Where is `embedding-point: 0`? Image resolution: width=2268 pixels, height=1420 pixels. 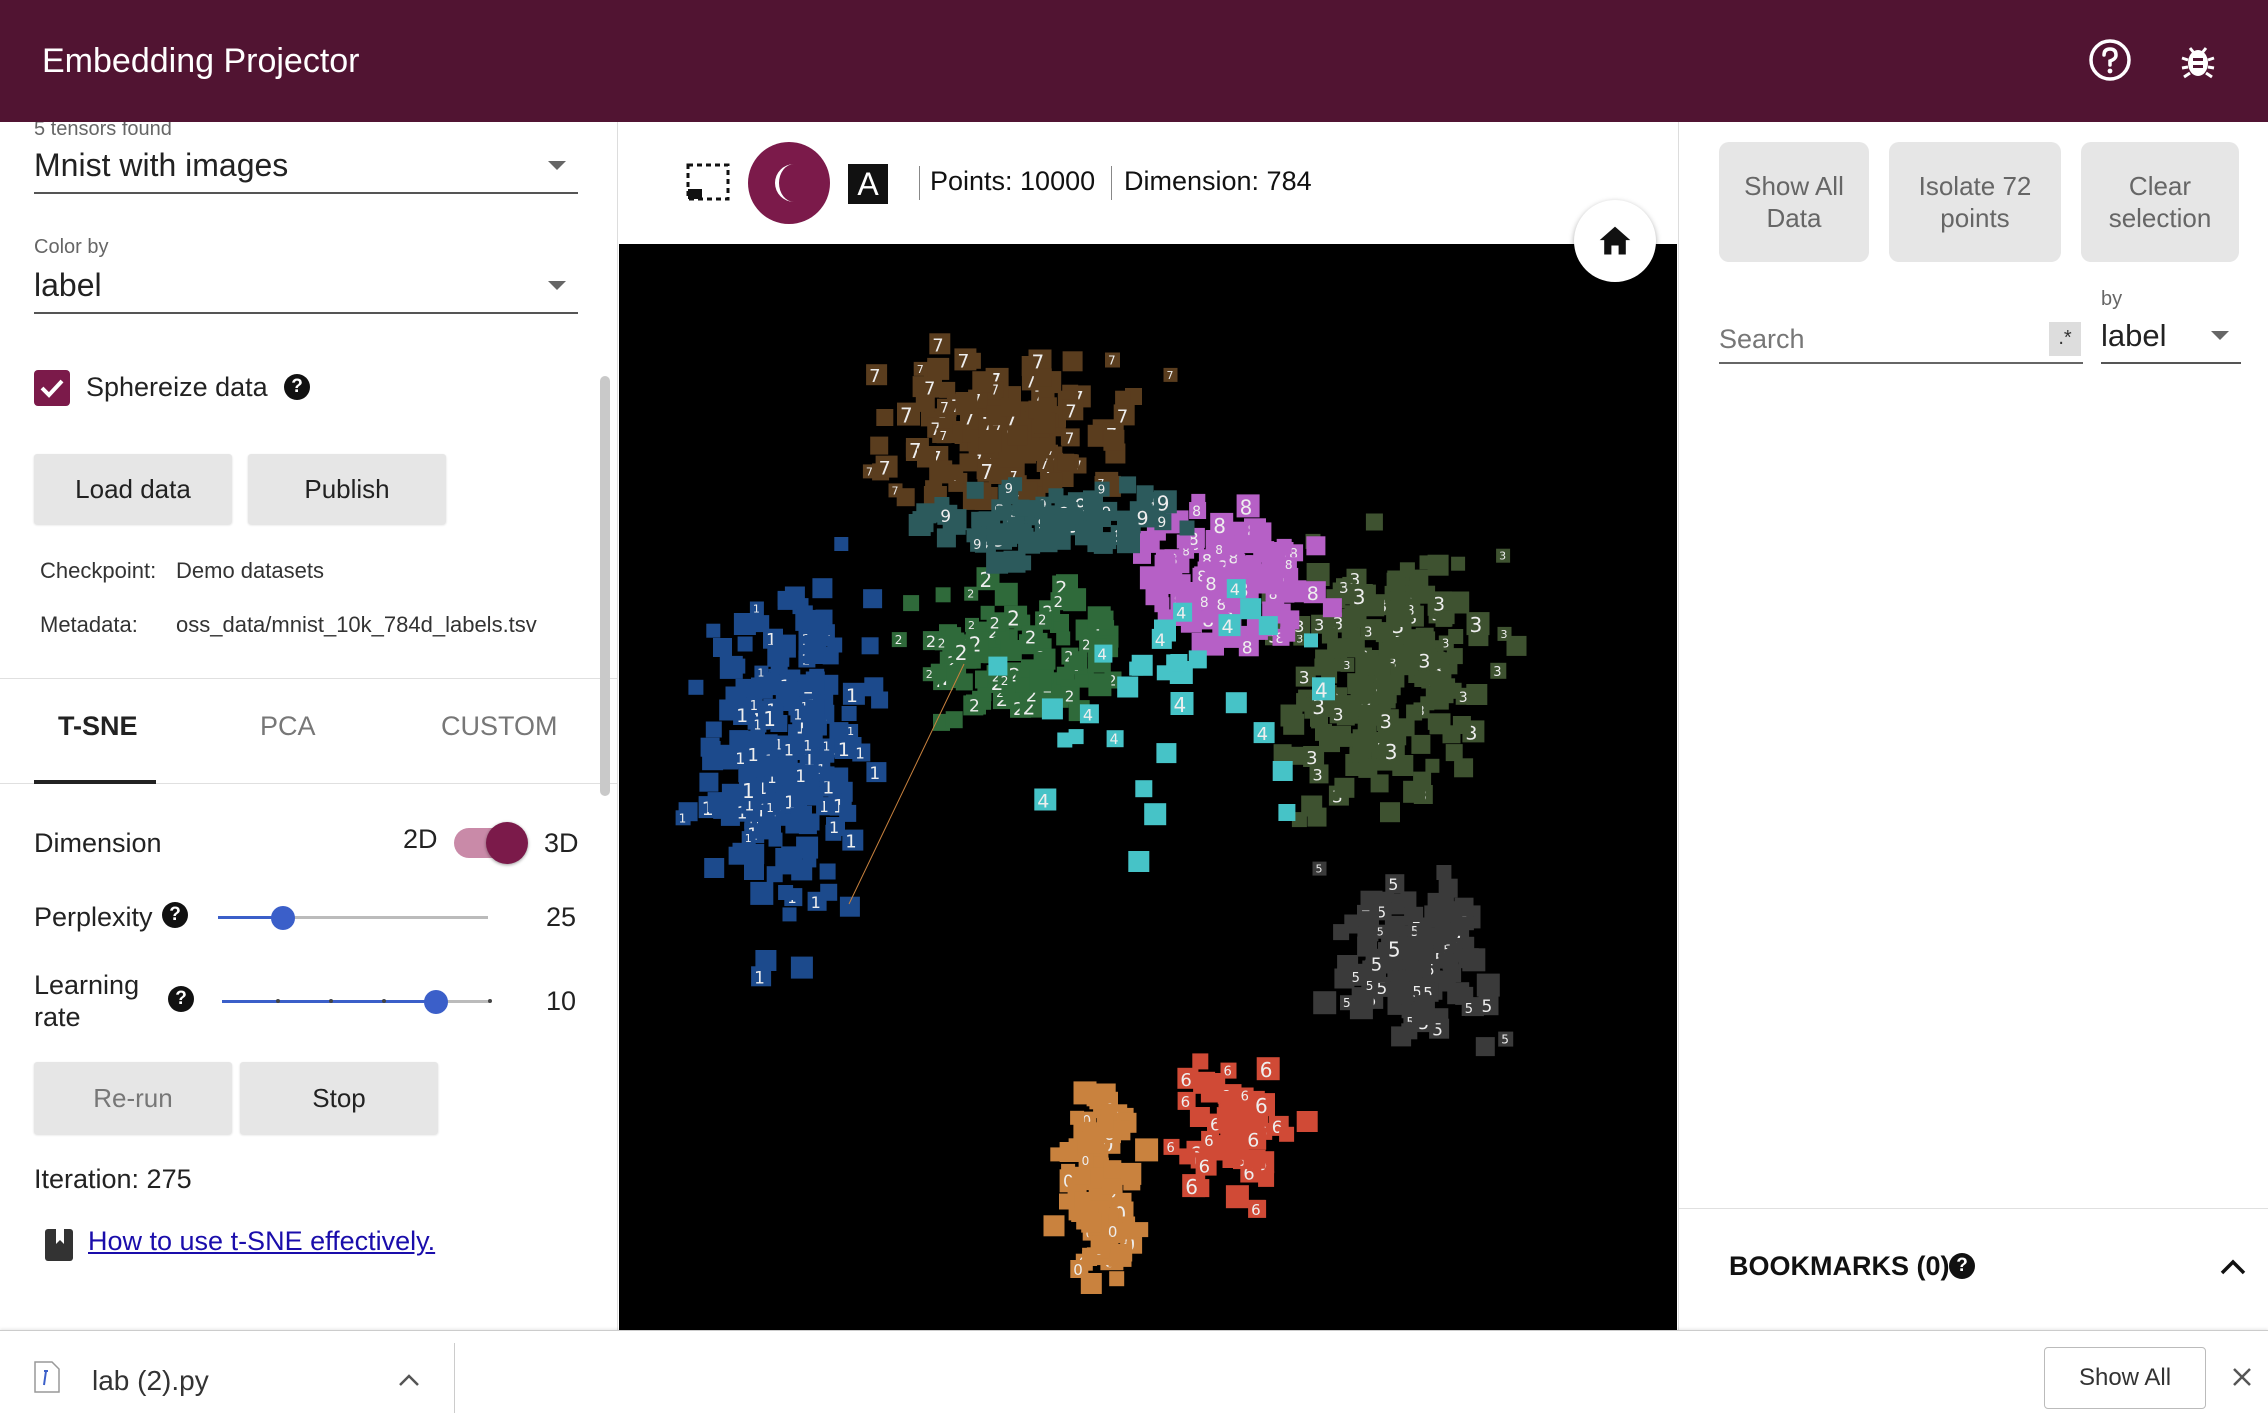 embedding-point: 0 is located at coordinates (1079, 1269).